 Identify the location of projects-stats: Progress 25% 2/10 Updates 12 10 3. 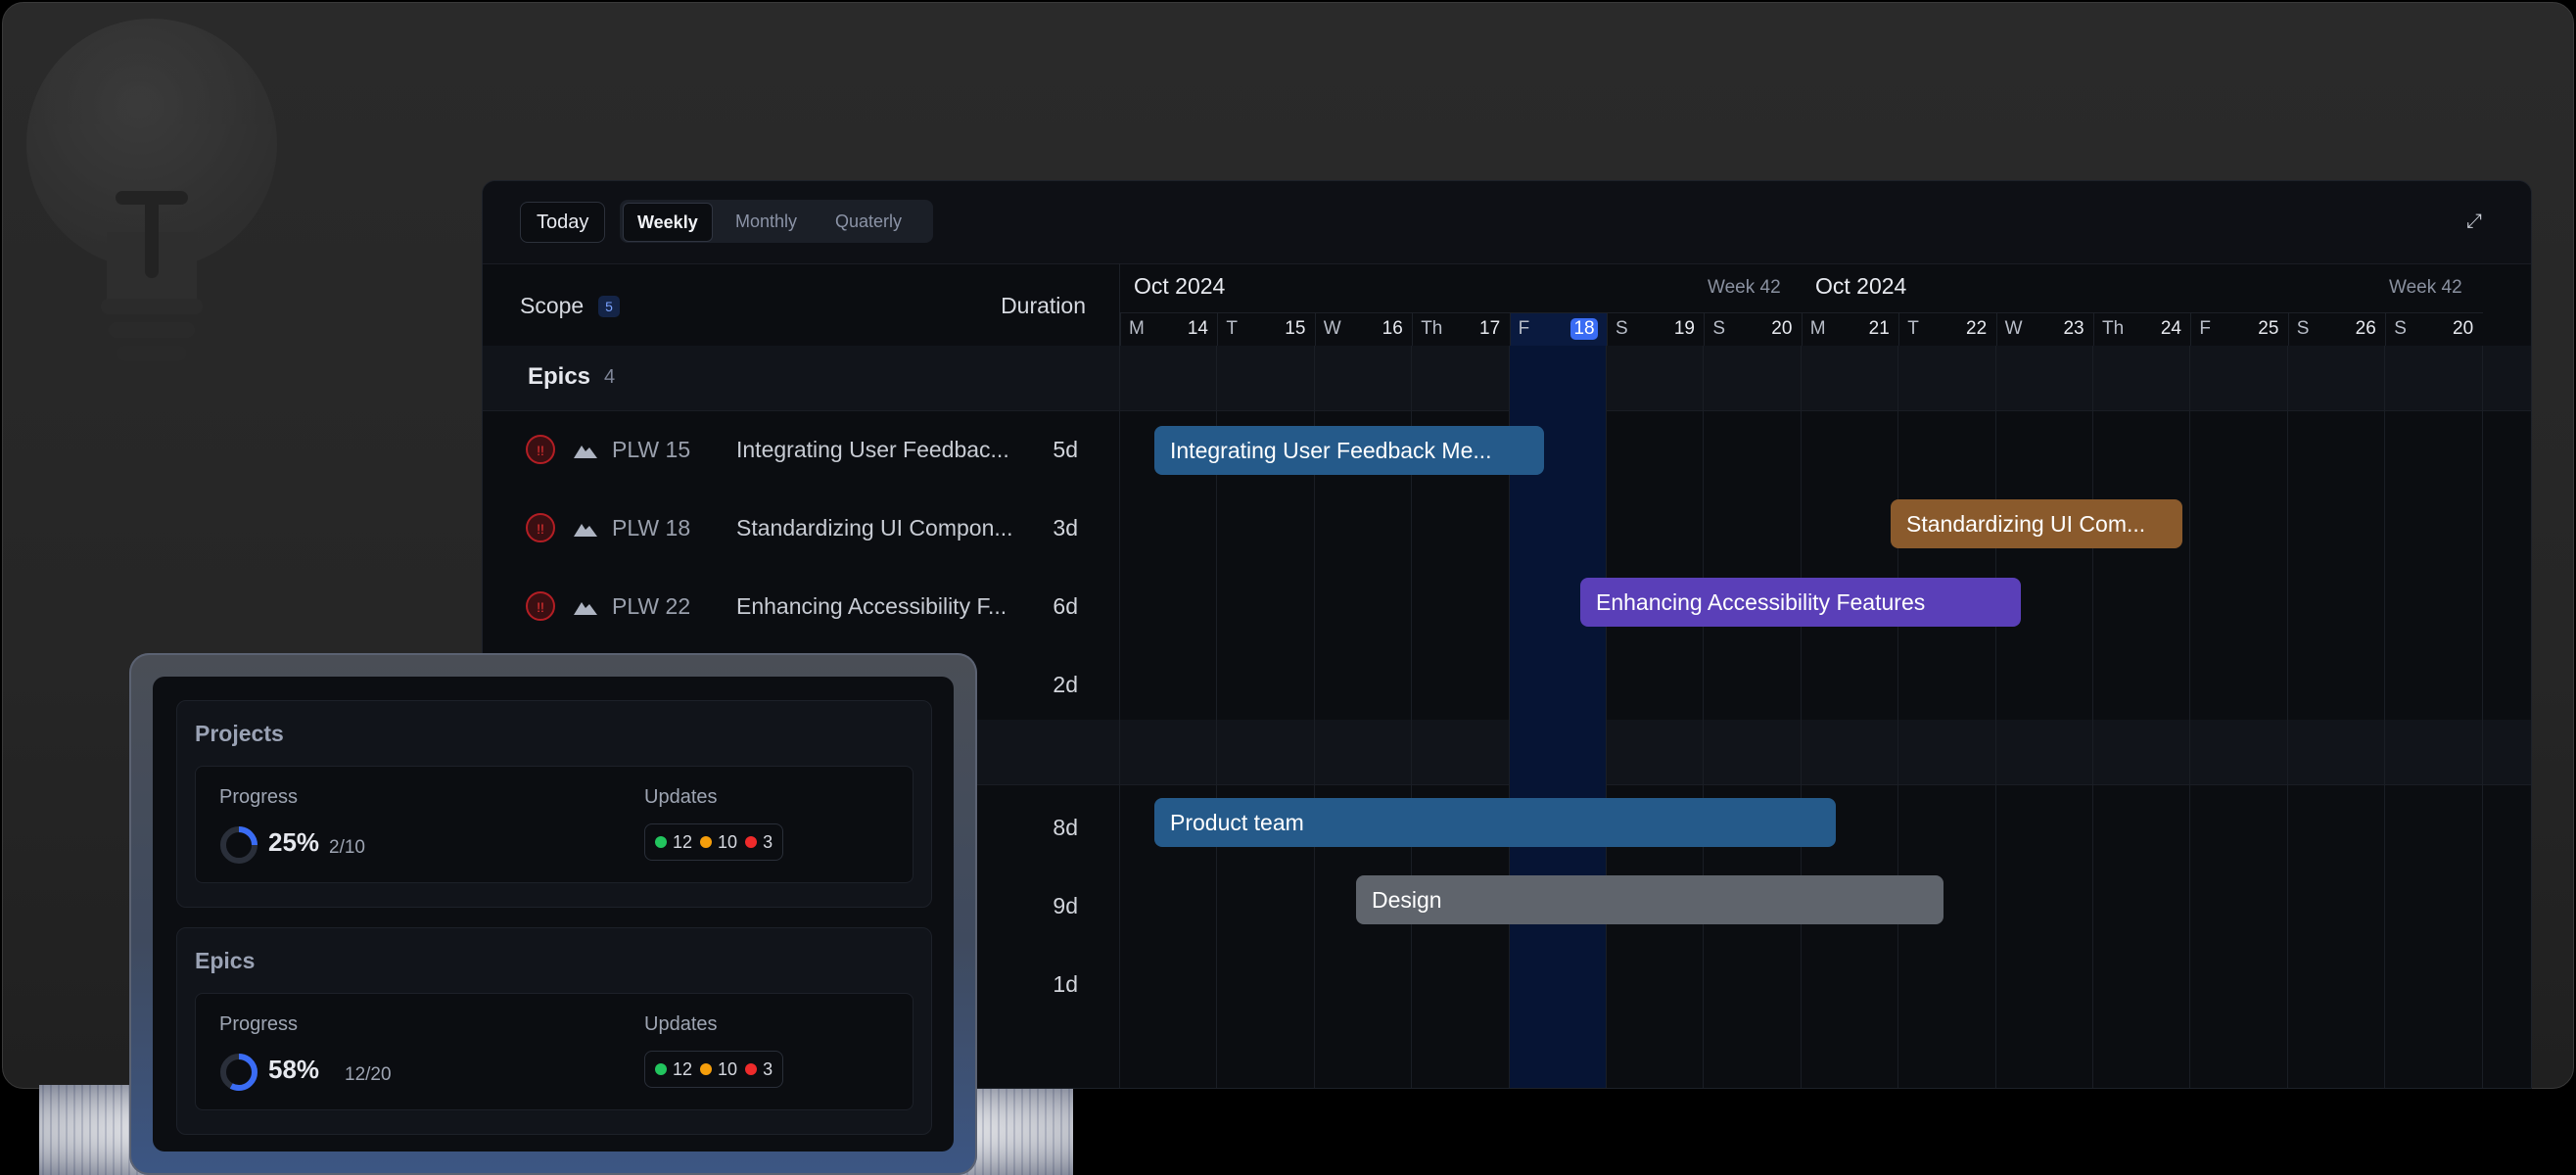
(554, 824).